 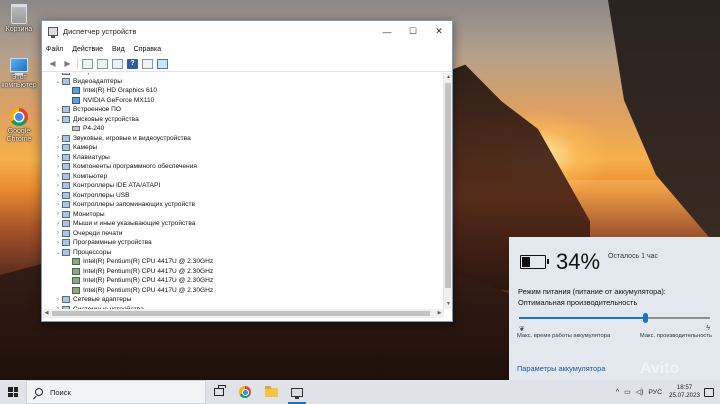 What do you see at coordinates (448, 304) in the screenshot?
I see `scroll-down-icon: ▼` at bounding box center [448, 304].